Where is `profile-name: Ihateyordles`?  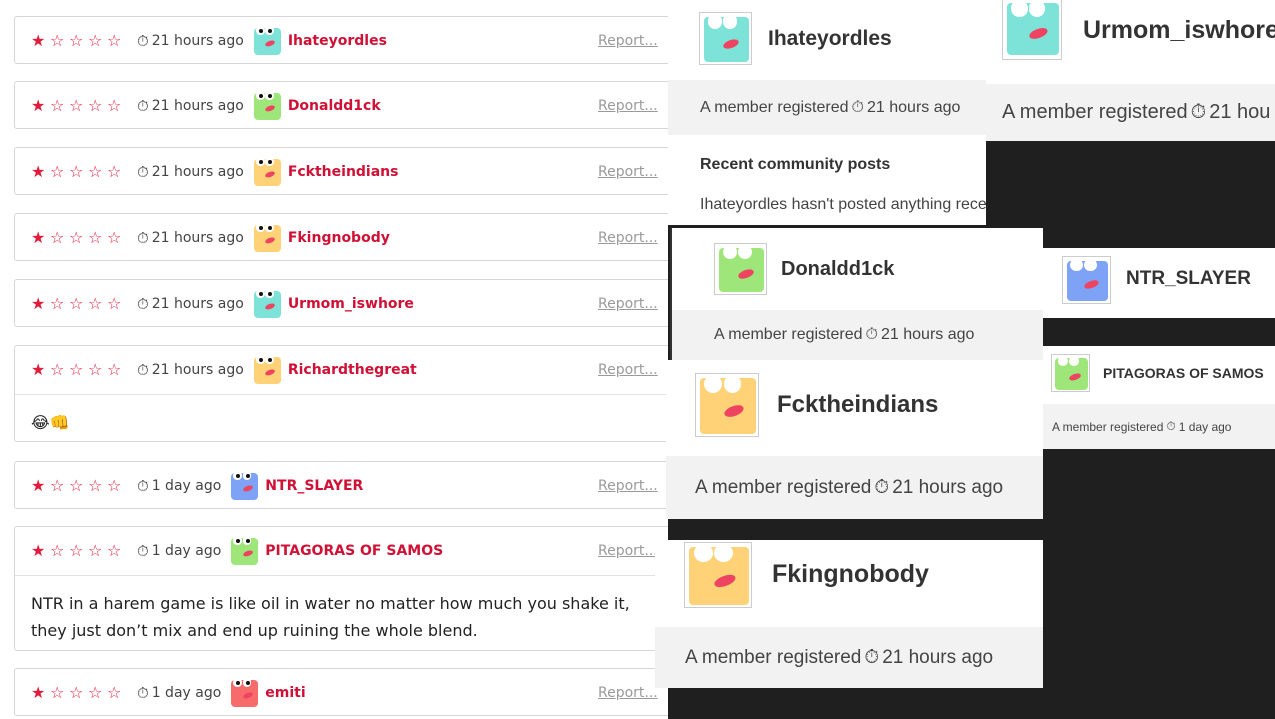
profile-name: Ihateyordles is located at coordinates (830, 39).